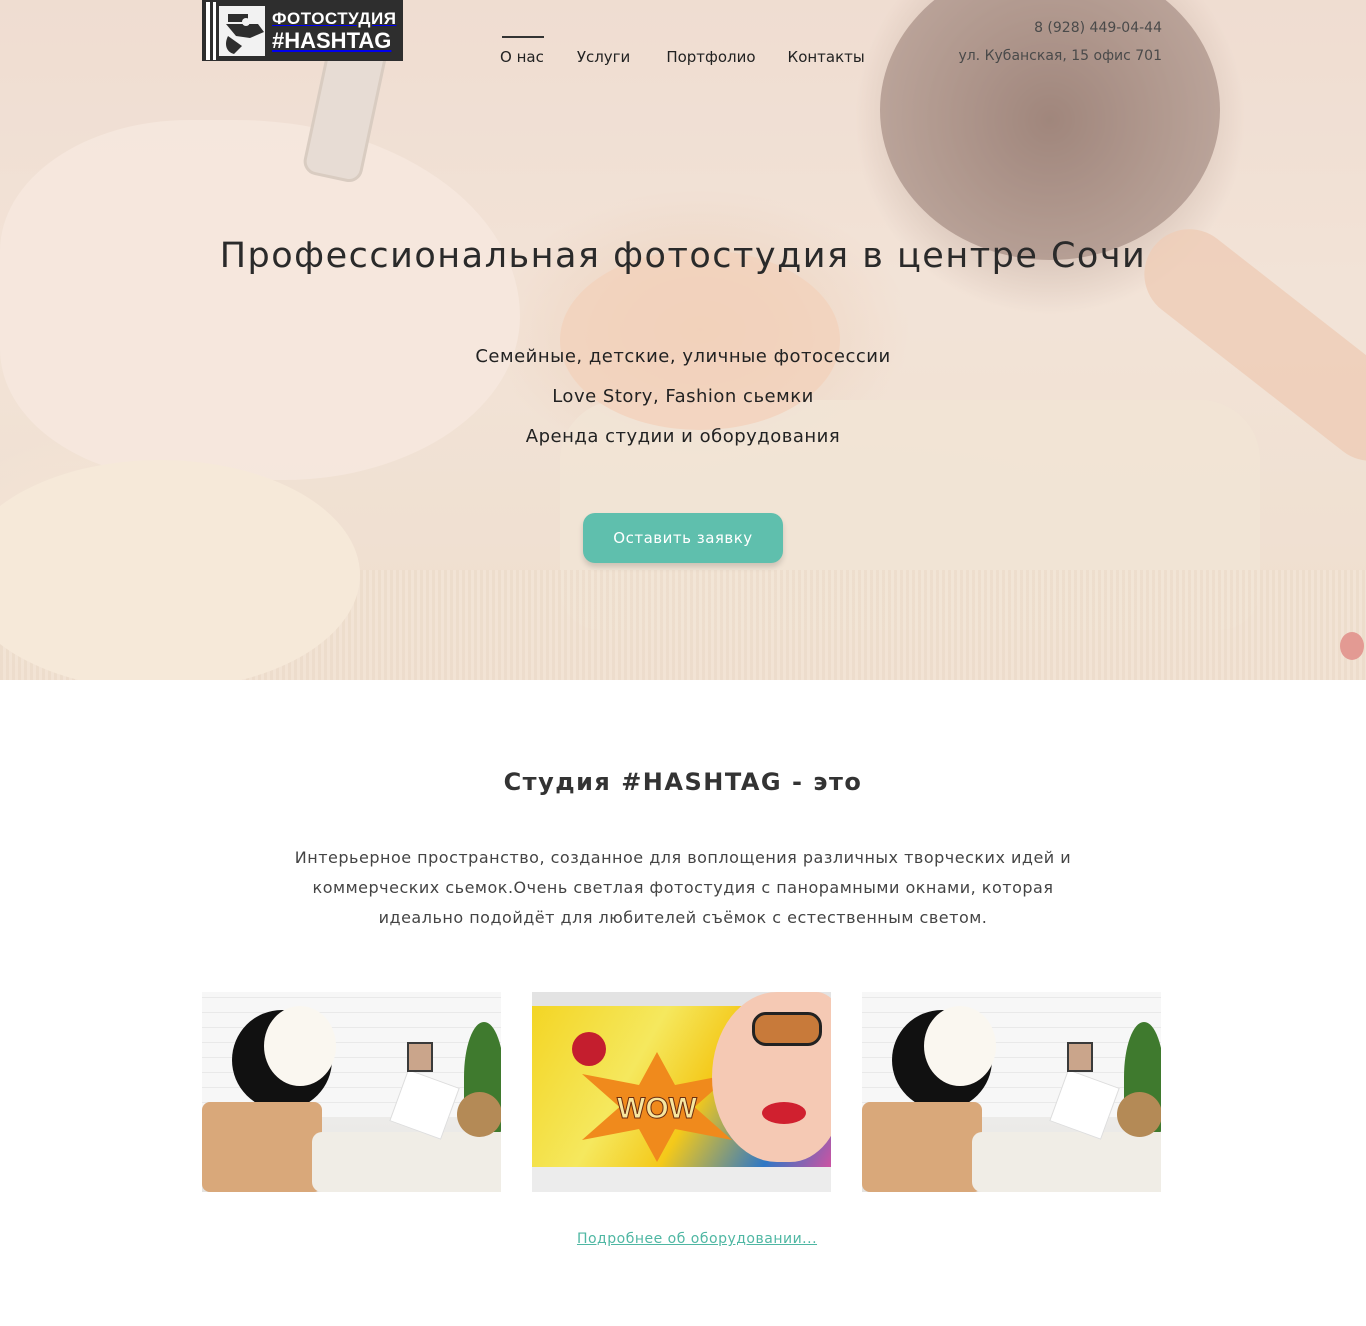  I want to click on apple-art, so click(589, 1049).